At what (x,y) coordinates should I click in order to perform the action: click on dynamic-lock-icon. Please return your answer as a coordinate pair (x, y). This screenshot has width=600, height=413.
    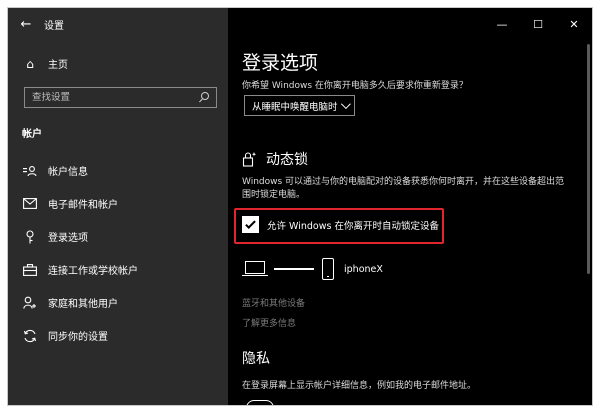
    Looking at the image, I should click on (250, 159).